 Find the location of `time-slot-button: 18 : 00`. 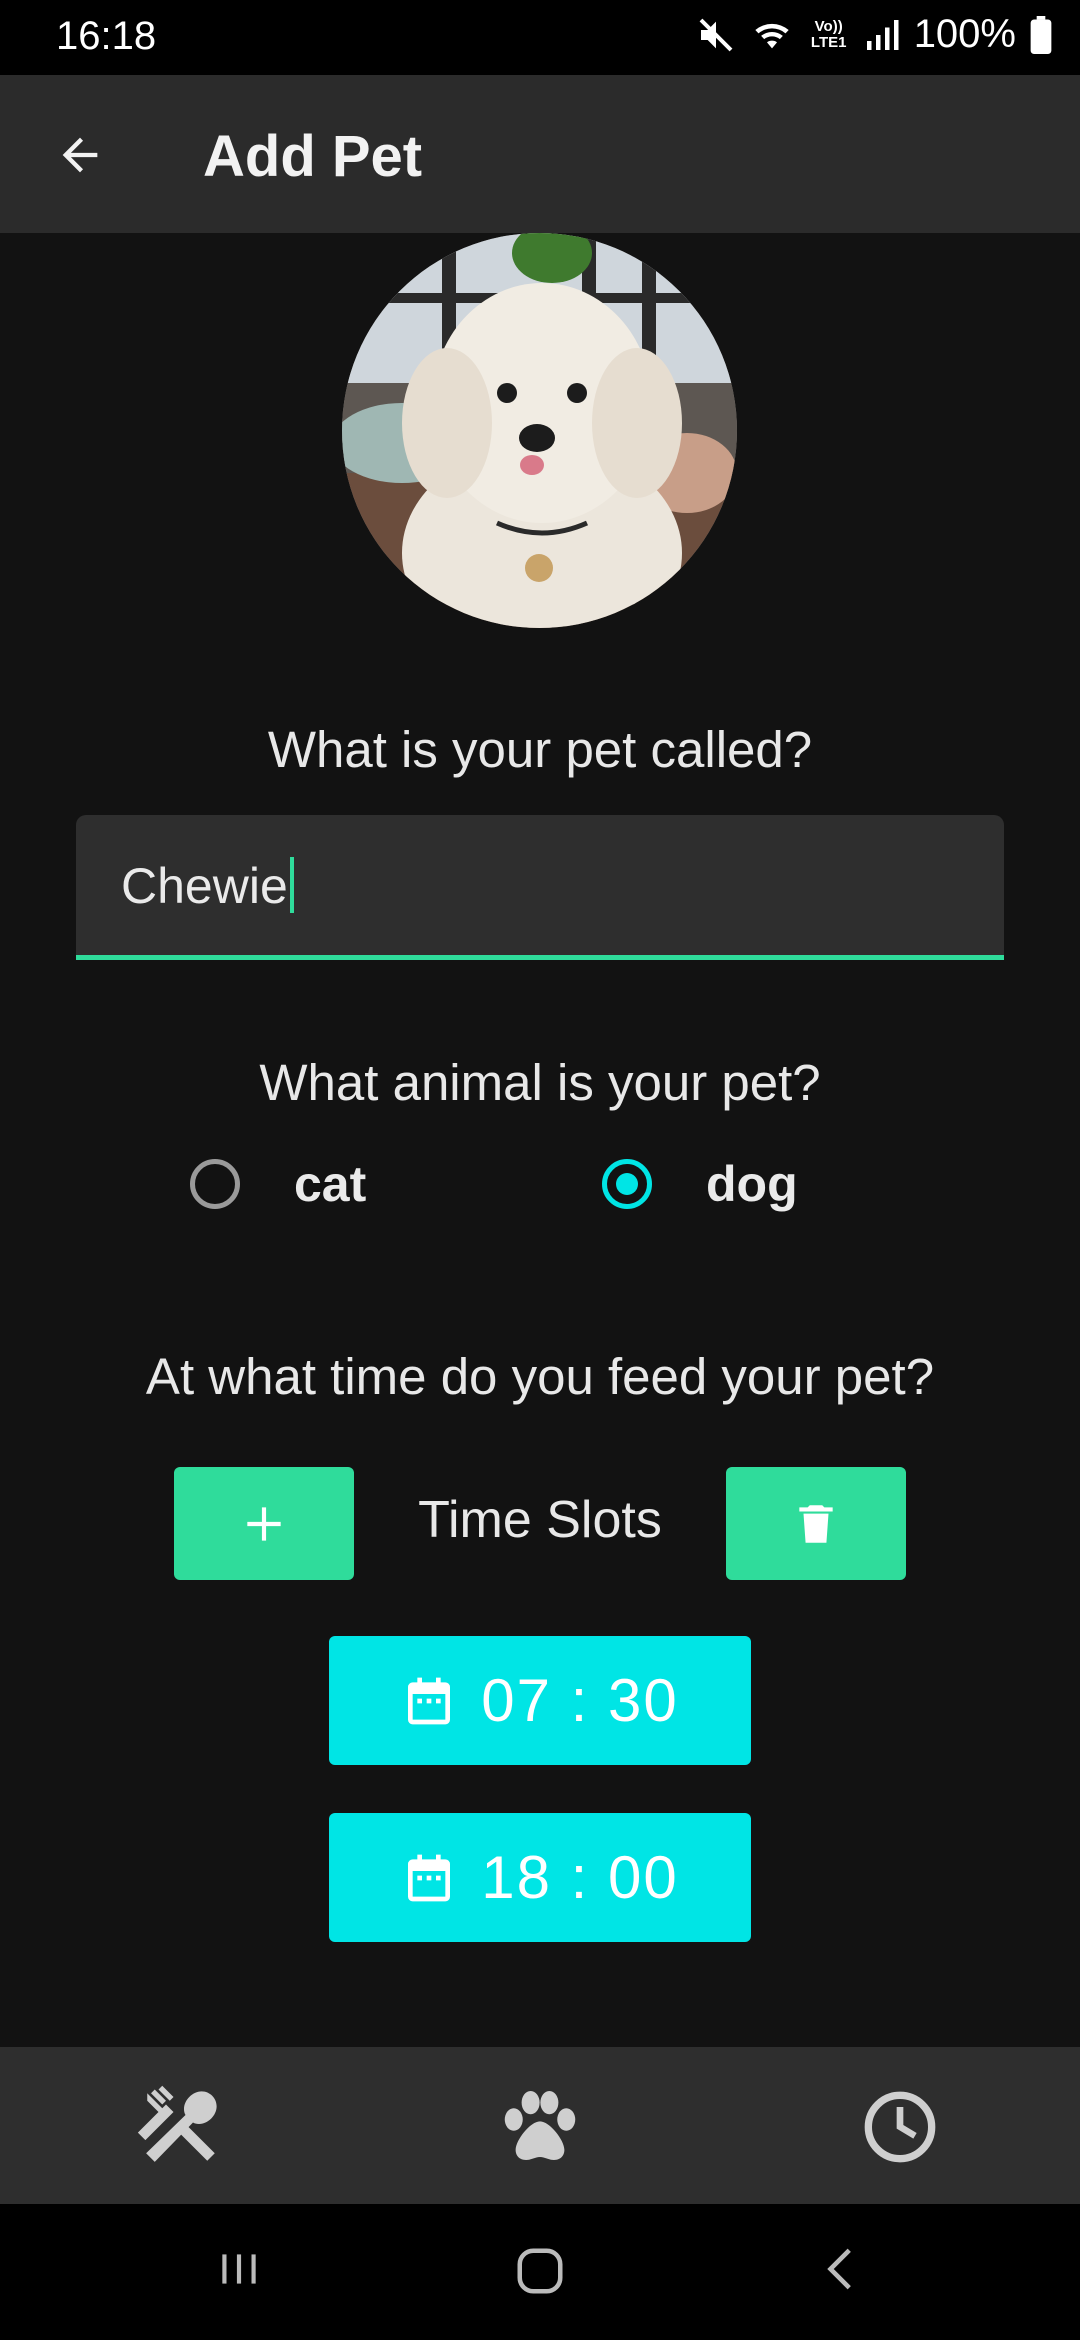

time-slot-button: 18 : 00 is located at coordinates (540, 1877).